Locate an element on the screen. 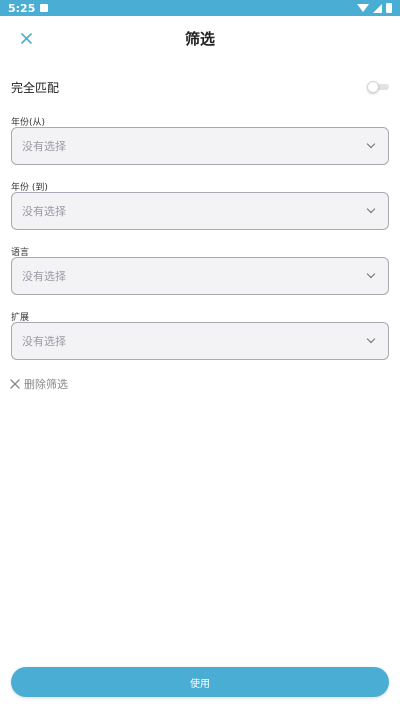 Image resolution: width=400 pixels, height=711 pixels. toggle-knob is located at coordinates (373, 87).